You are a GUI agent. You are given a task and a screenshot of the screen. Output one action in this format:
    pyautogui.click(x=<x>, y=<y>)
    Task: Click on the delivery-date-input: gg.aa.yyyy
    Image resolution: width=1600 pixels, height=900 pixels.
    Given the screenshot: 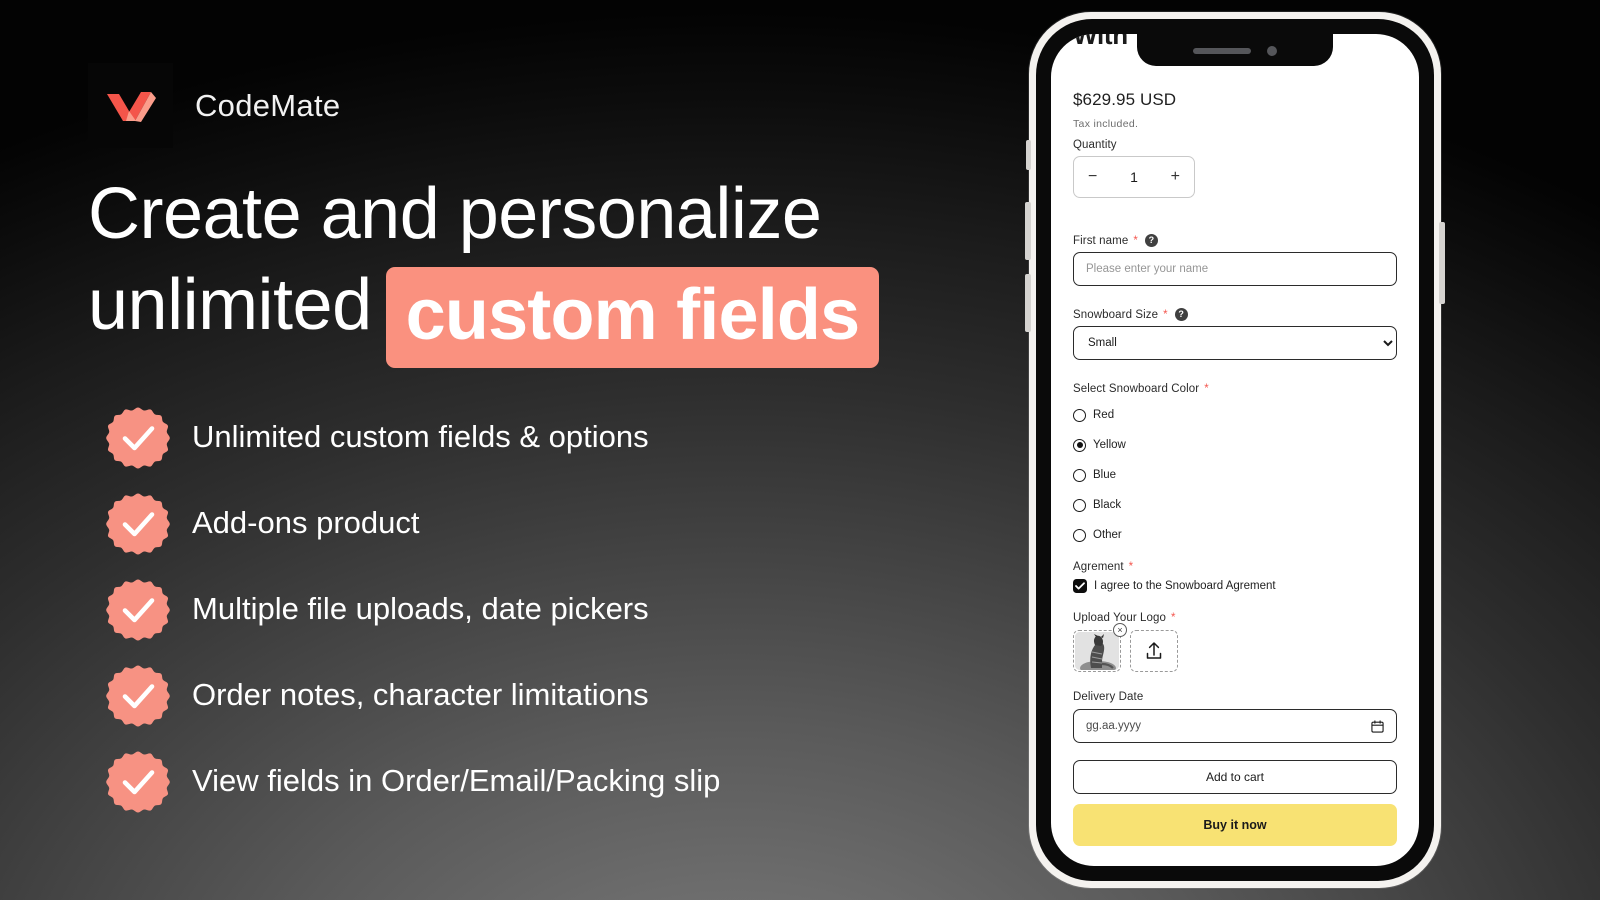 What is the action you would take?
    pyautogui.click(x=1235, y=726)
    